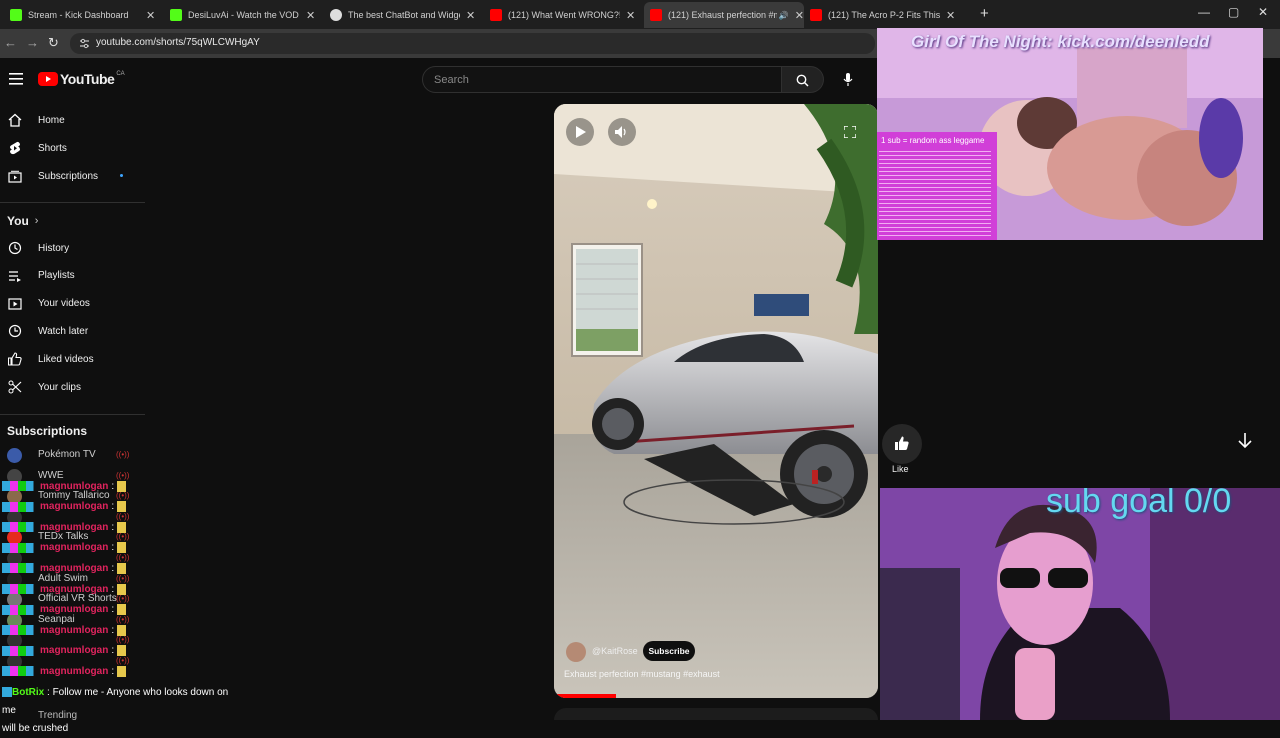 The height and width of the screenshot is (738, 1280). I want to click on like-button, so click(902, 444).